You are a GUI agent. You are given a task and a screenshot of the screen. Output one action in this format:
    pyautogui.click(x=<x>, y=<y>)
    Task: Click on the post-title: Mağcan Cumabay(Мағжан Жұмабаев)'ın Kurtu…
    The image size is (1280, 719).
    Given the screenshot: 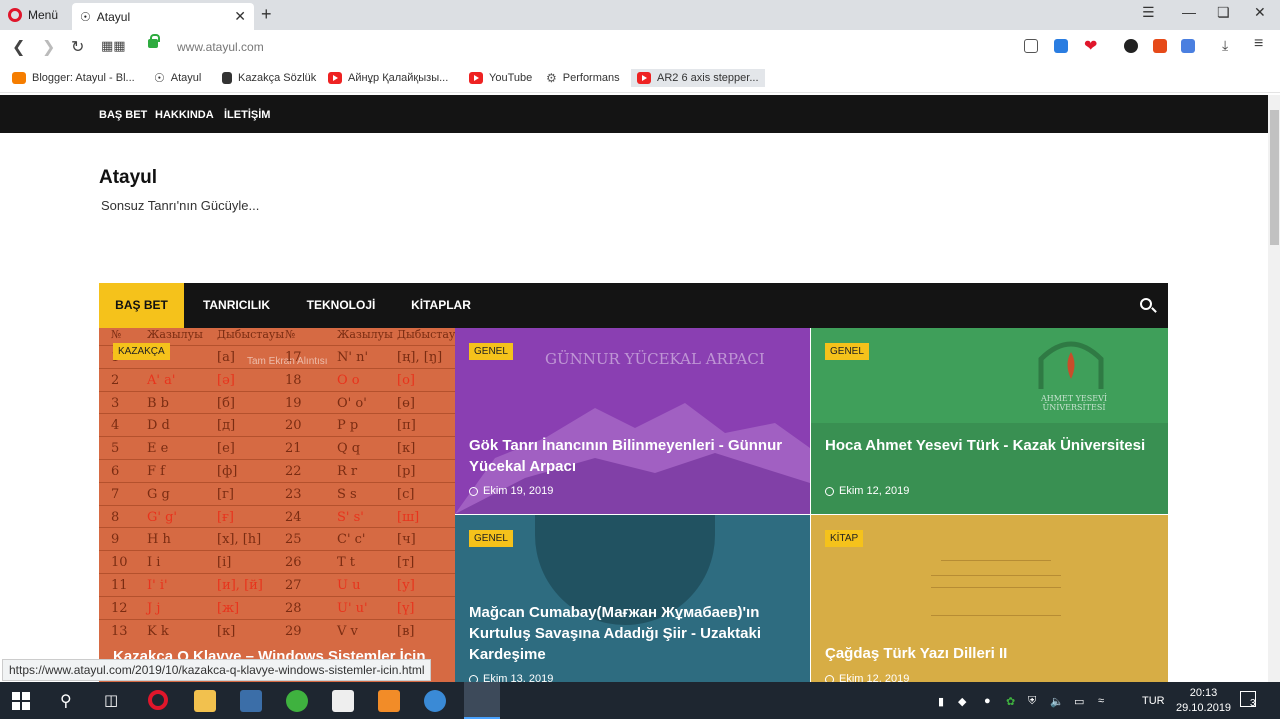 What is the action you would take?
    pyautogui.click(x=633, y=633)
    